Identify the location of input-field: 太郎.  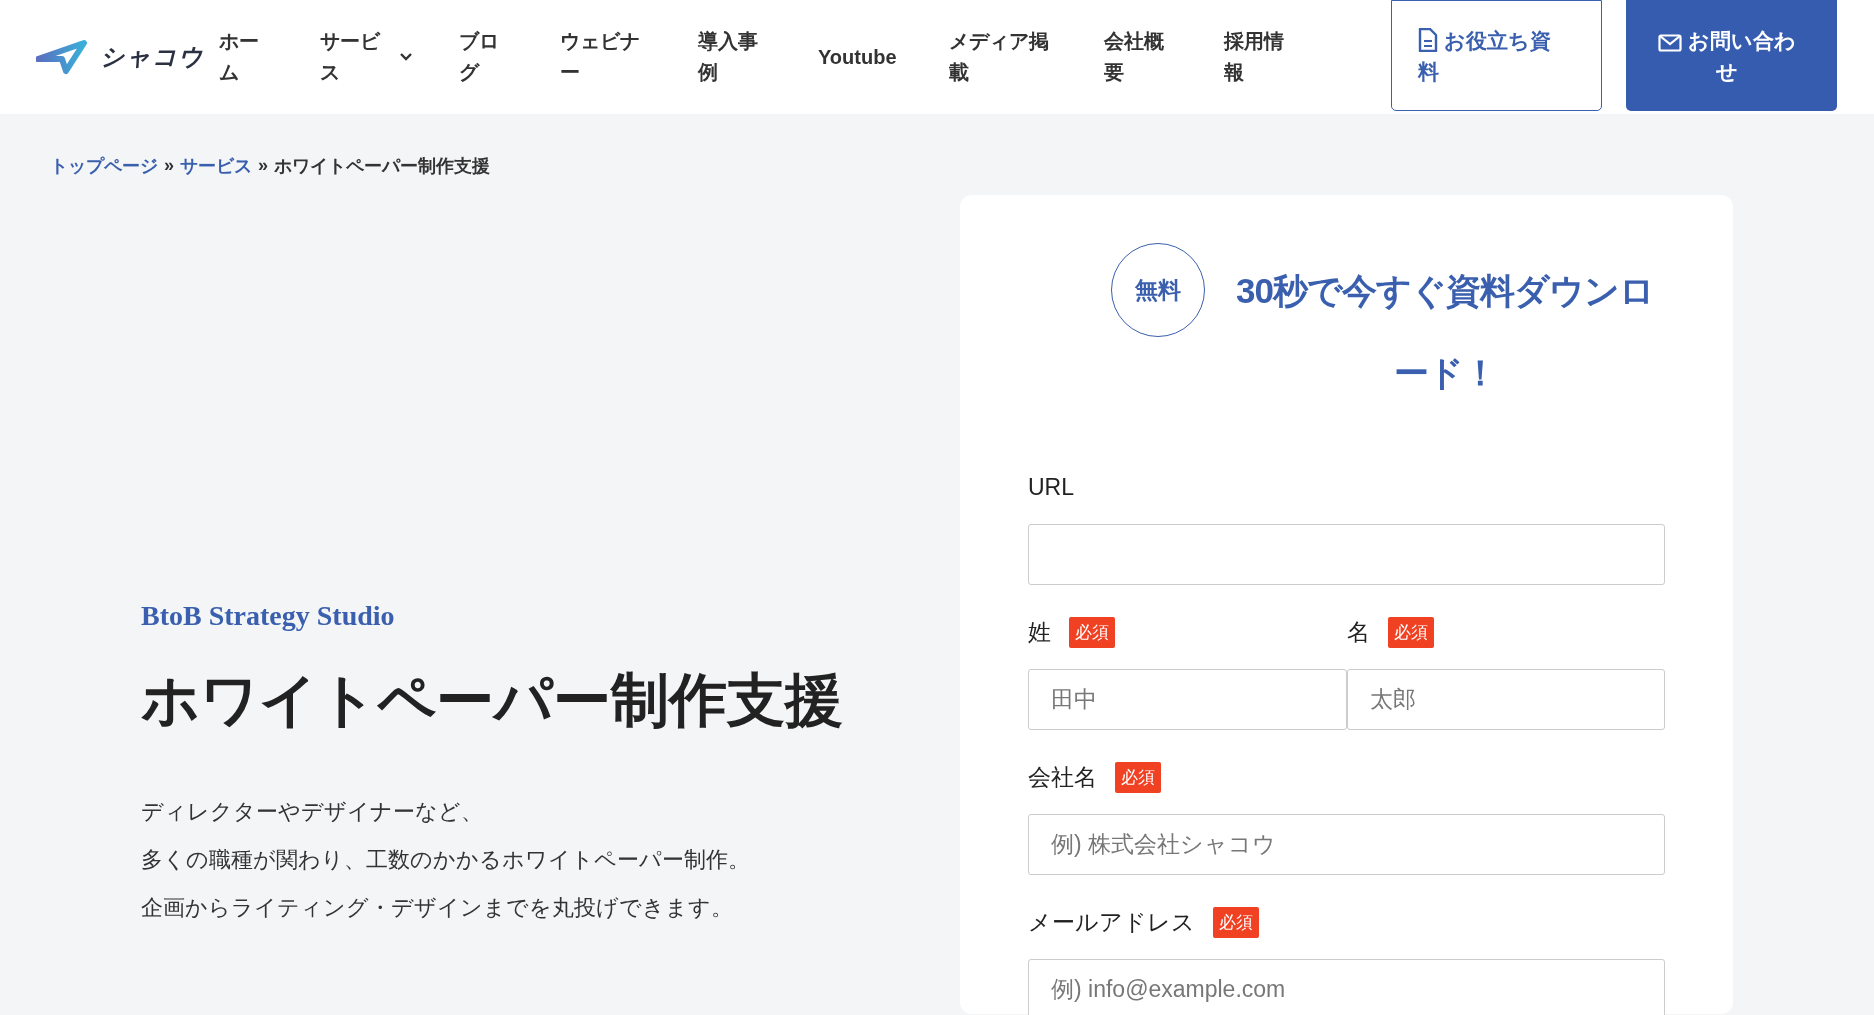
(1505, 699).